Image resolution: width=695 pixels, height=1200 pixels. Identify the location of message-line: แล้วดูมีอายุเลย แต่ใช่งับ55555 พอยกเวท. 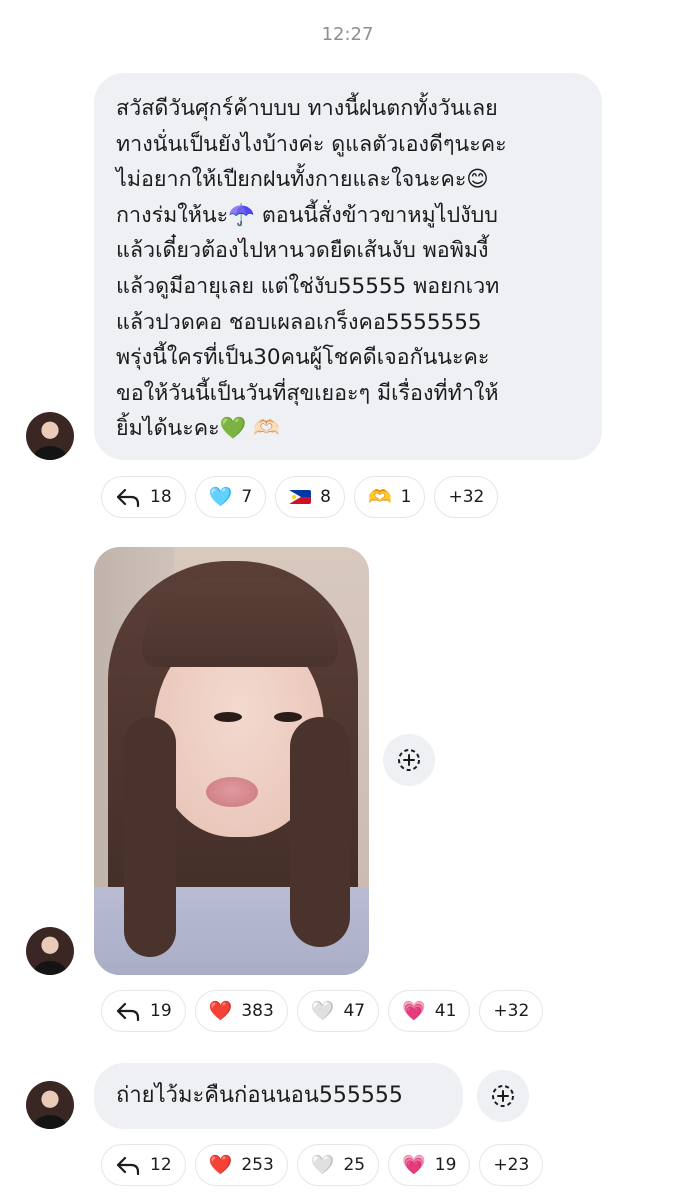
(308, 286).